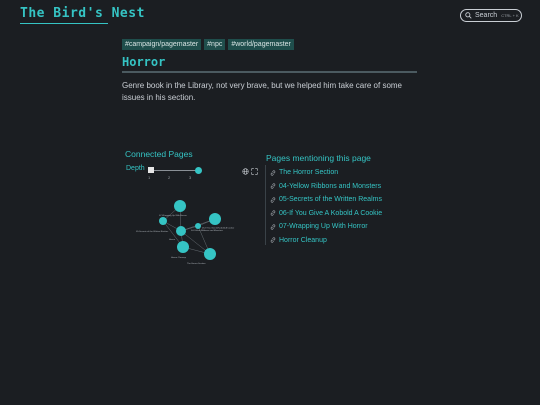  I want to click on graph-label-04: 04-Yellow Ribbons and Monsters, so click(207, 230).